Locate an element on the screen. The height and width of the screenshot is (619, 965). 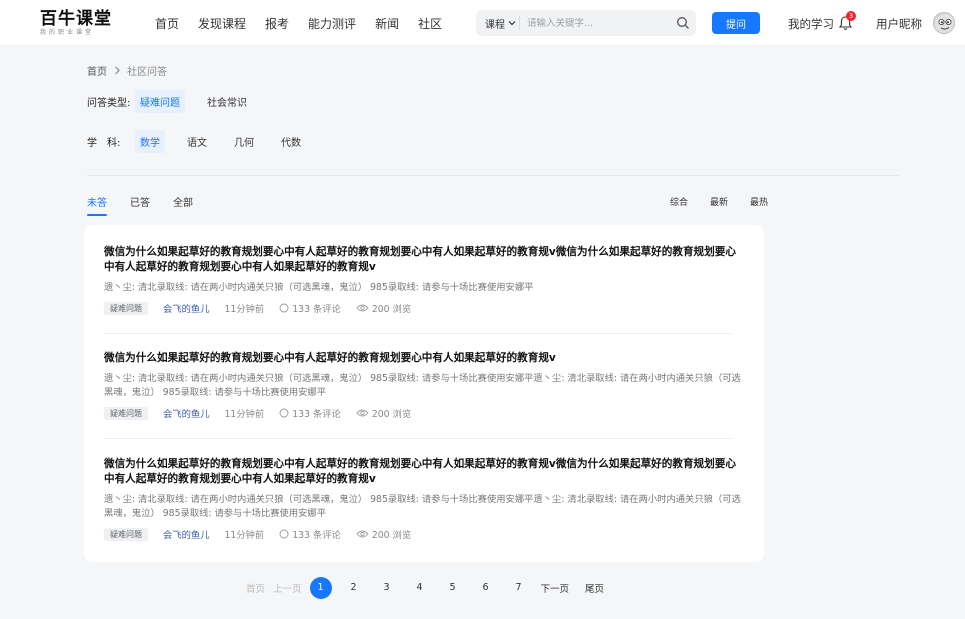
pagination: 首页 上一页 1 2 3 4 5 6 7 下一页 尾页 is located at coordinates (433, 588).